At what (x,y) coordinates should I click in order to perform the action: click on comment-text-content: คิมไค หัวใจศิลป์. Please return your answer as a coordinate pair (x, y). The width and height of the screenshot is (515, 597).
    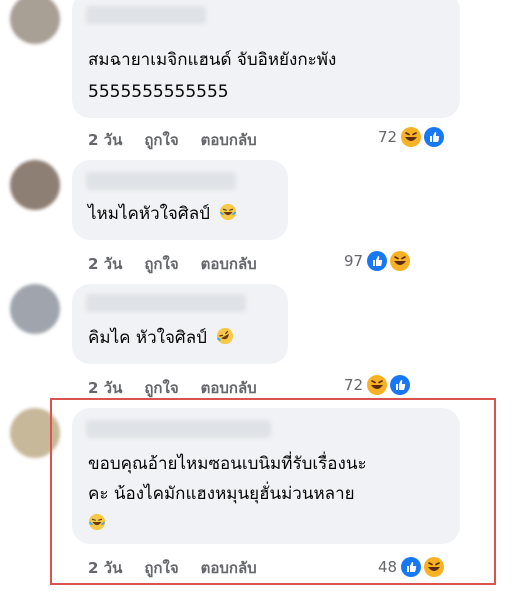
    Looking at the image, I should click on (147, 338).